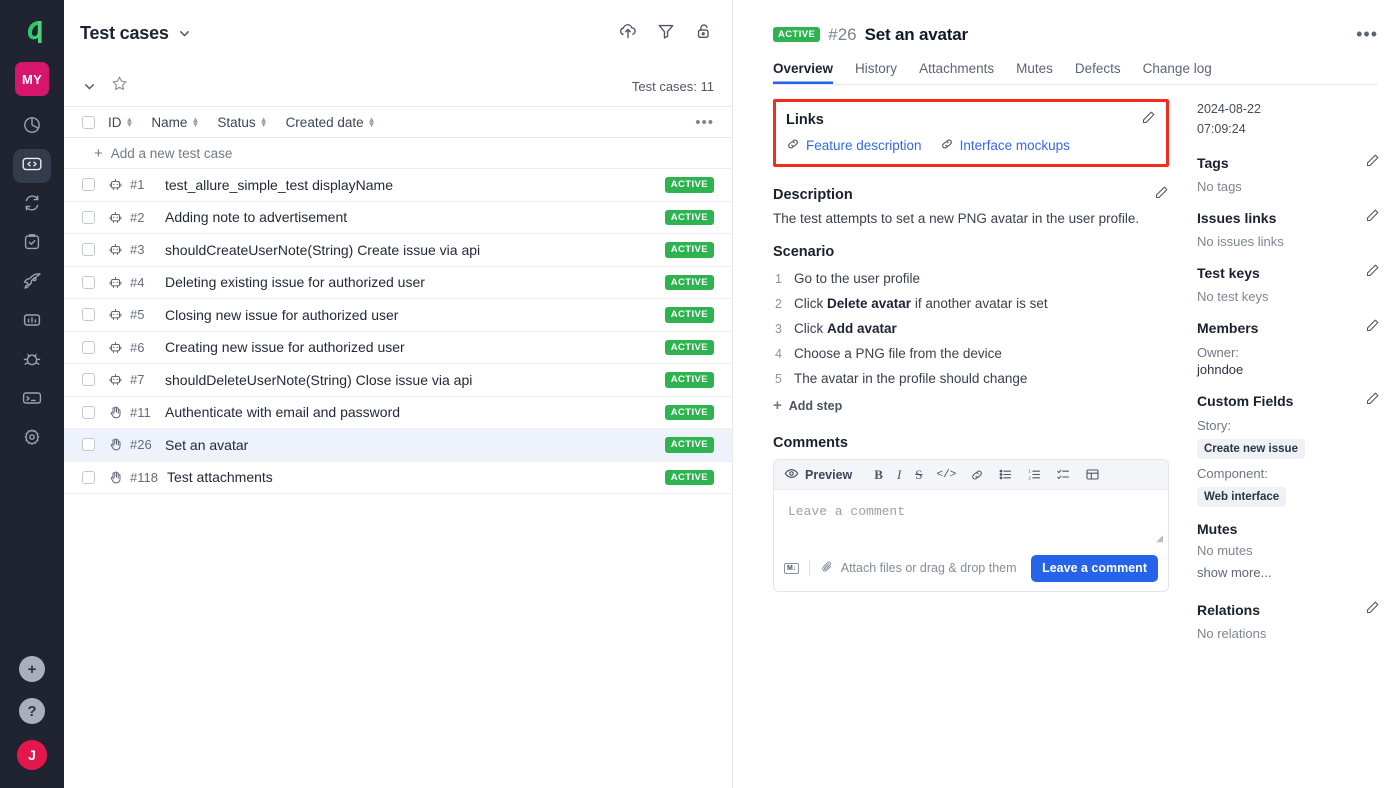 This screenshot has height=788, width=1400. What do you see at coordinates (184, 33) in the screenshot?
I see `chevron-down-icon` at bounding box center [184, 33].